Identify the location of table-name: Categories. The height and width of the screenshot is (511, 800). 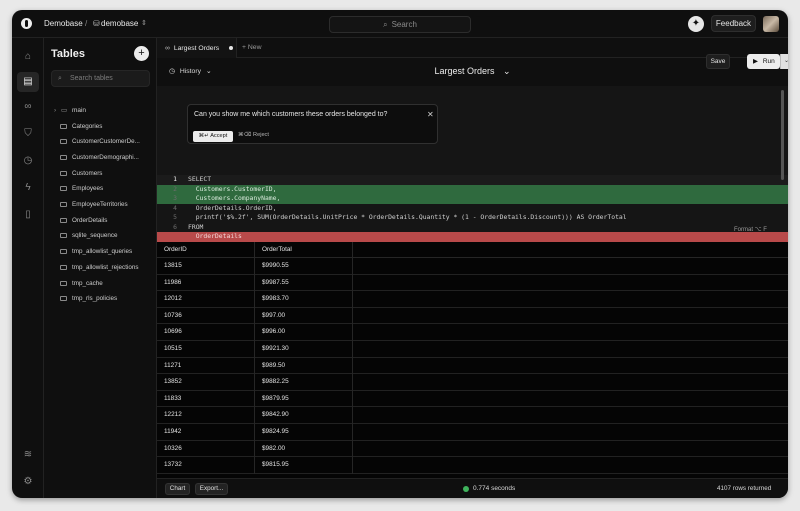
(87, 126).